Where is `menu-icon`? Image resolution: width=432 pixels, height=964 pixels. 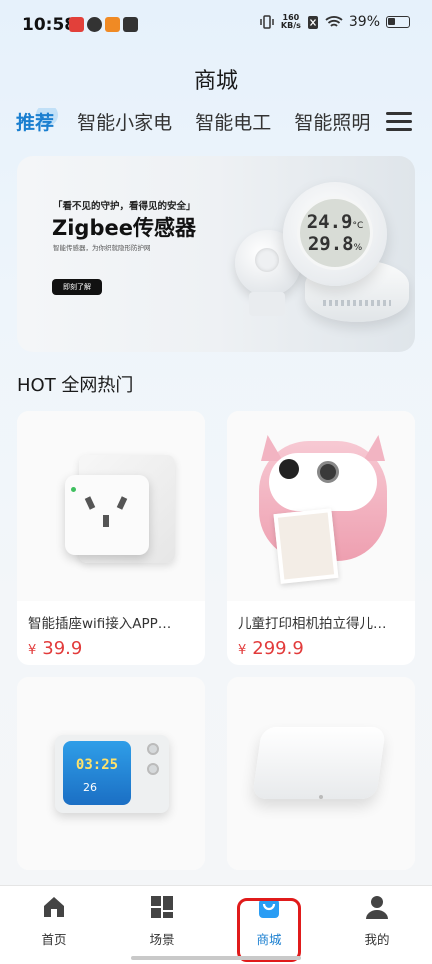
menu-icon is located at coordinates (399, 123).